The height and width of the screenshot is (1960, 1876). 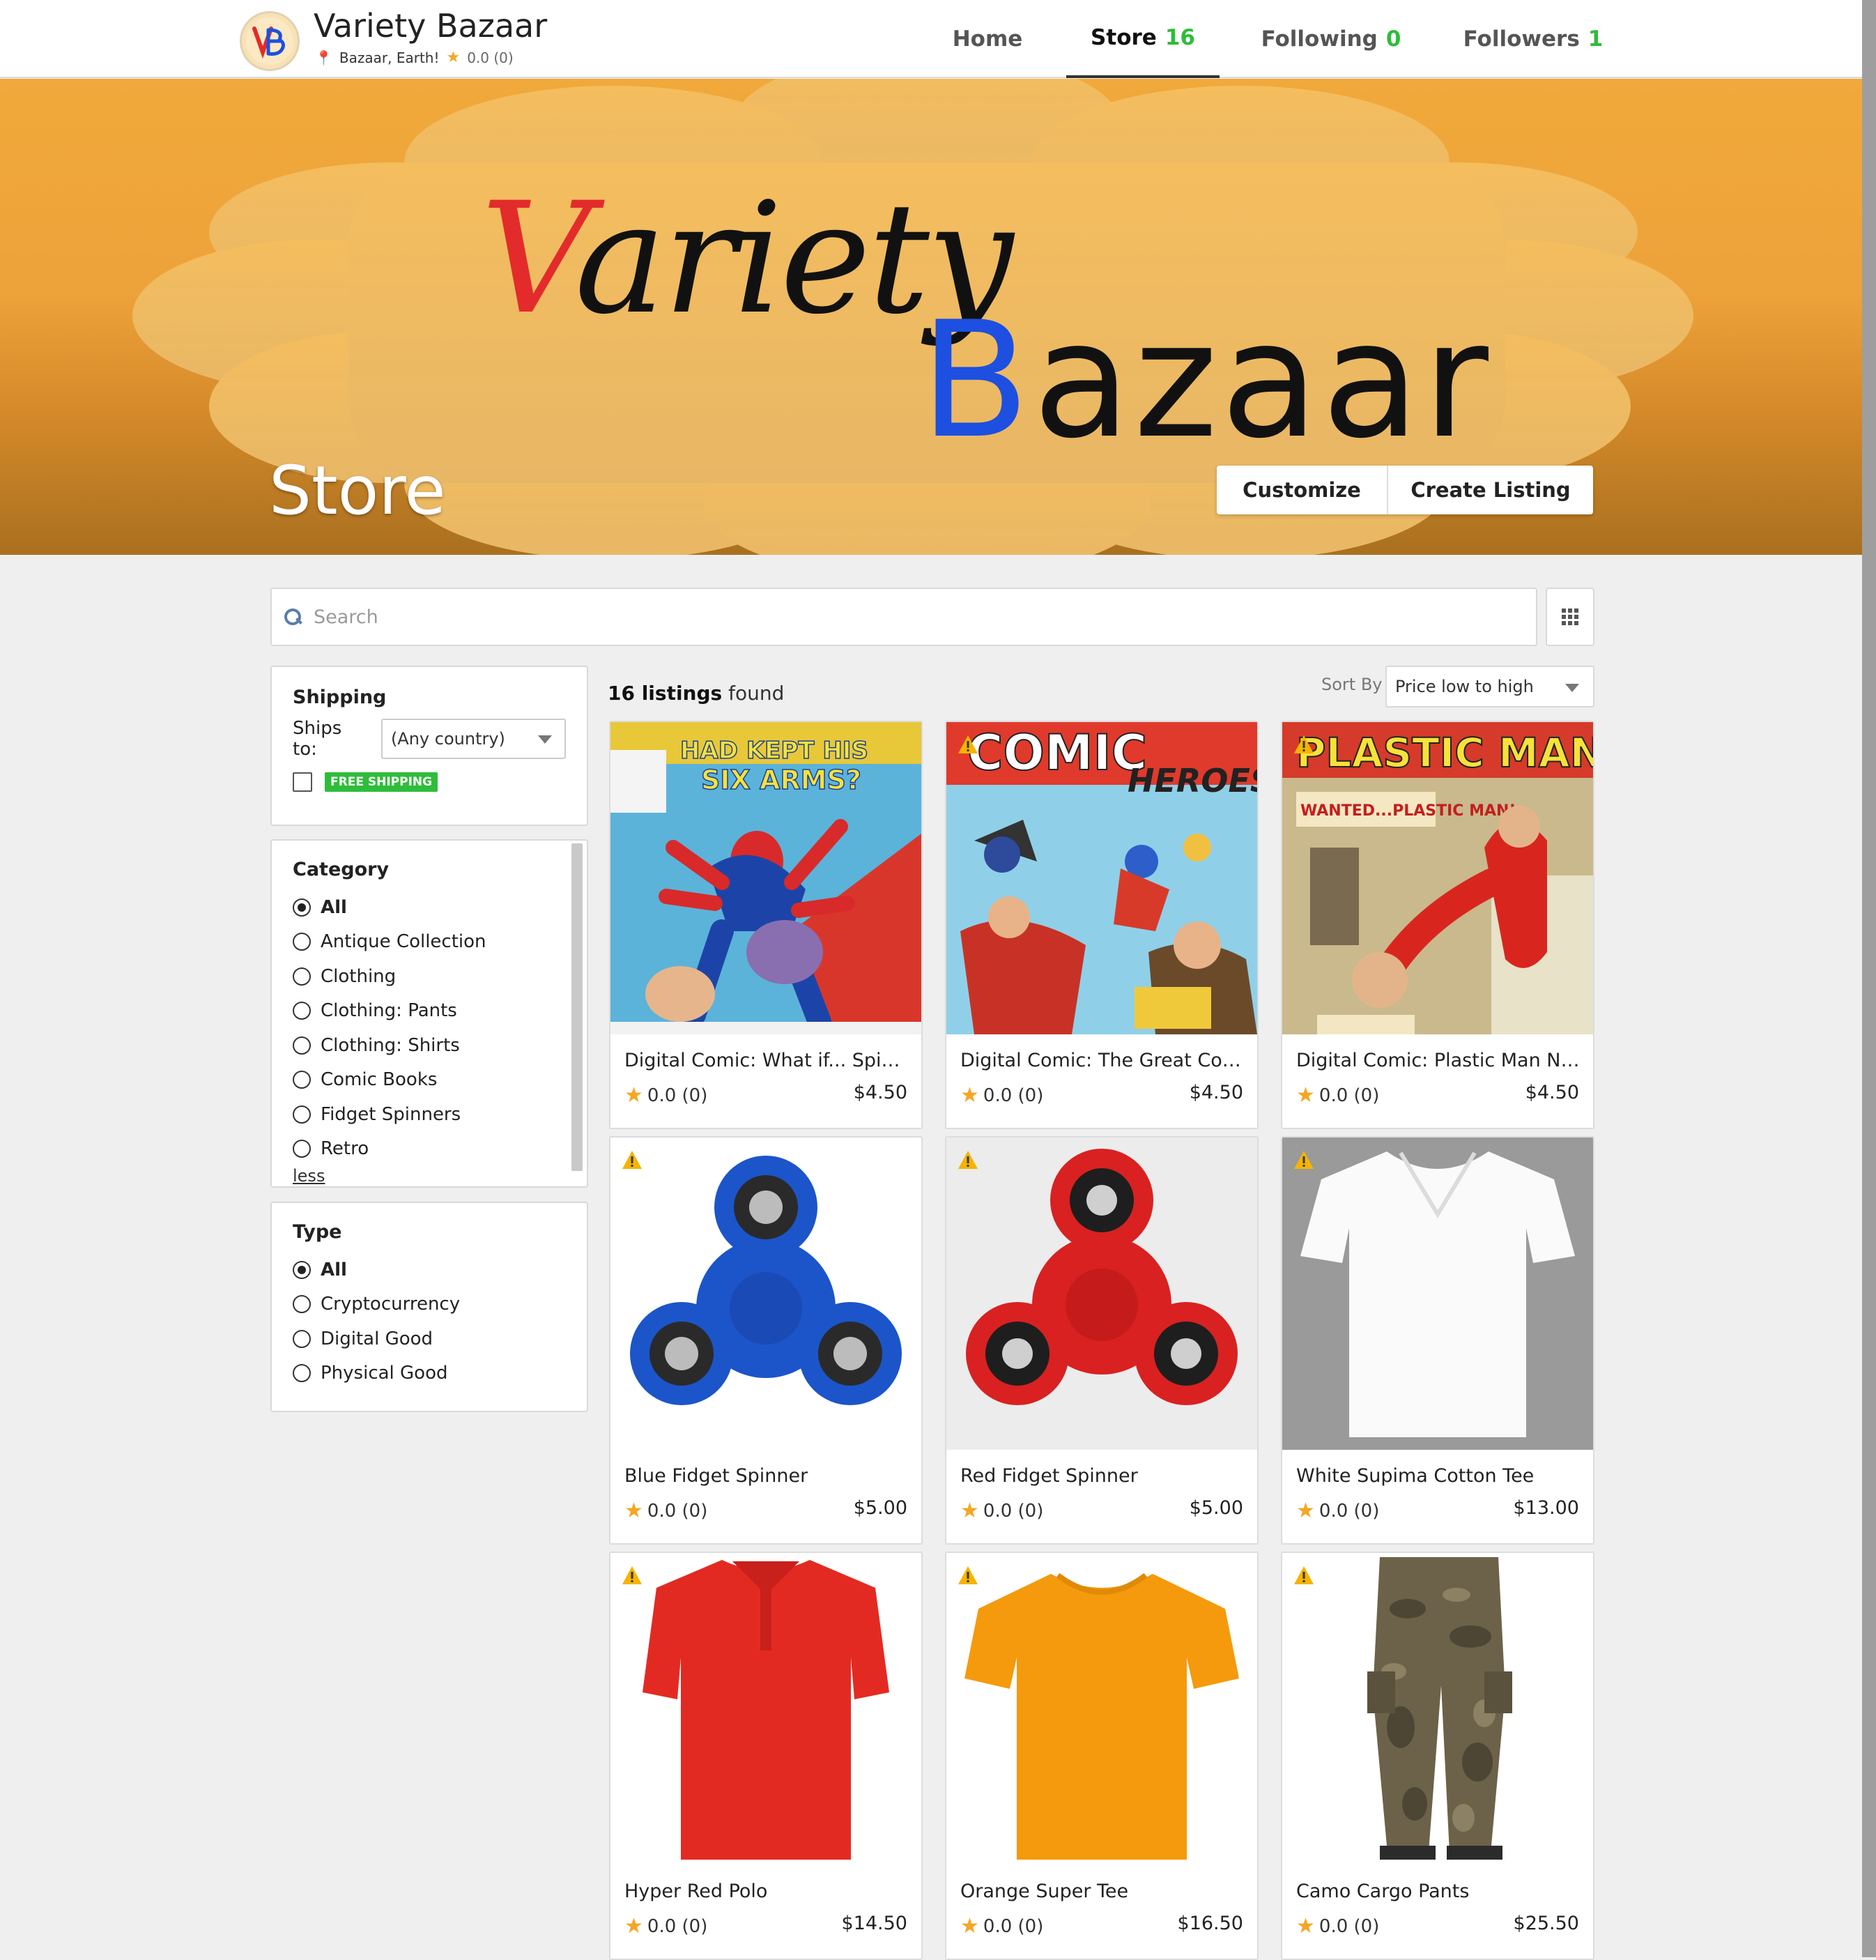 I want to click on show-less-link: less, so click(x=309, y=1176).